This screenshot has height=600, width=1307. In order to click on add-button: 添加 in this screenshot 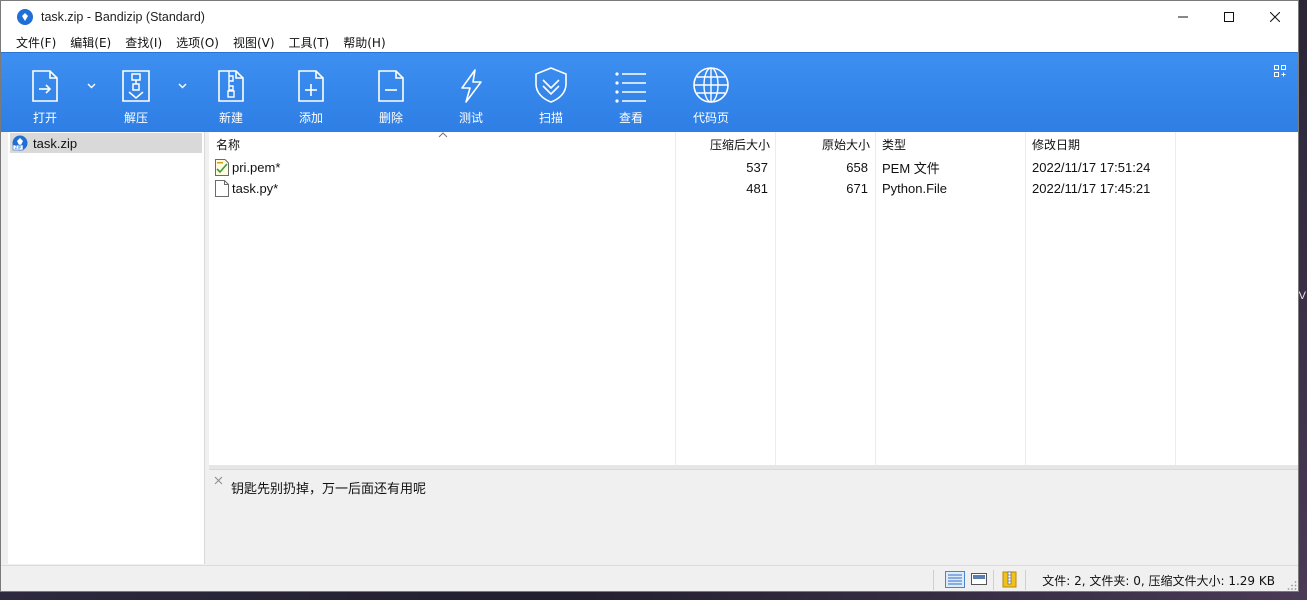, I will do `click(311, 93)`.